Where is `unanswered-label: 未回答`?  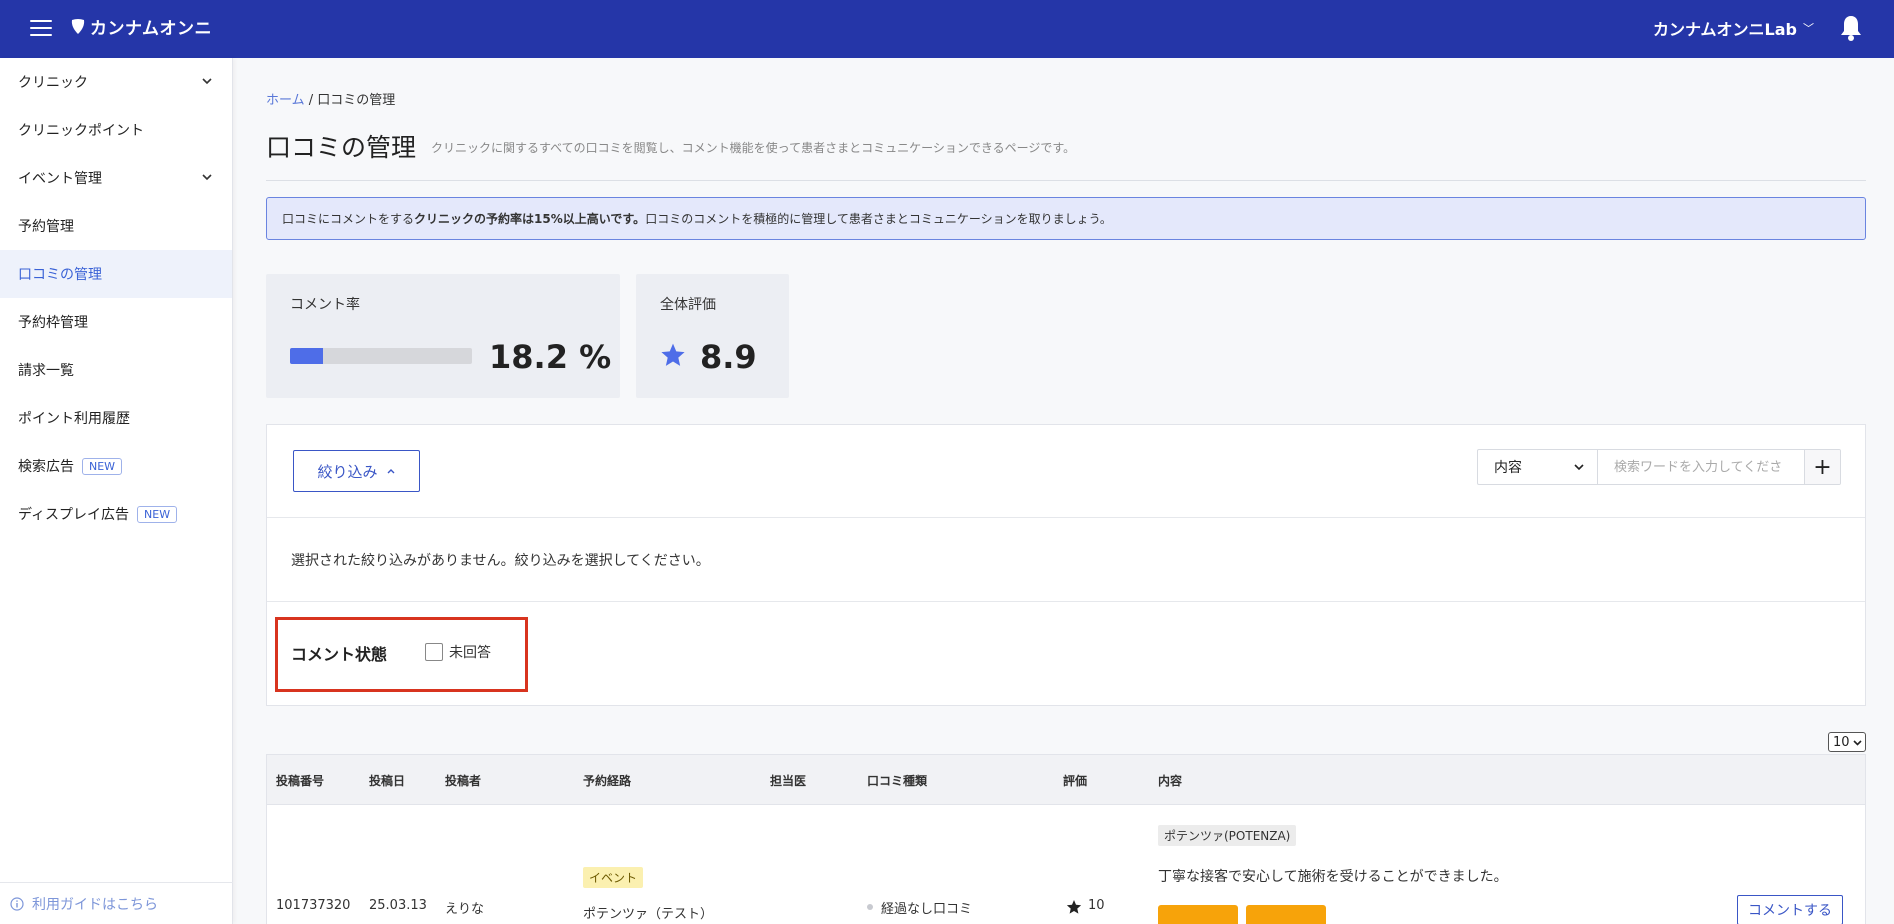 unanswered-label: 未回答 is located at coordinates (470, 653).